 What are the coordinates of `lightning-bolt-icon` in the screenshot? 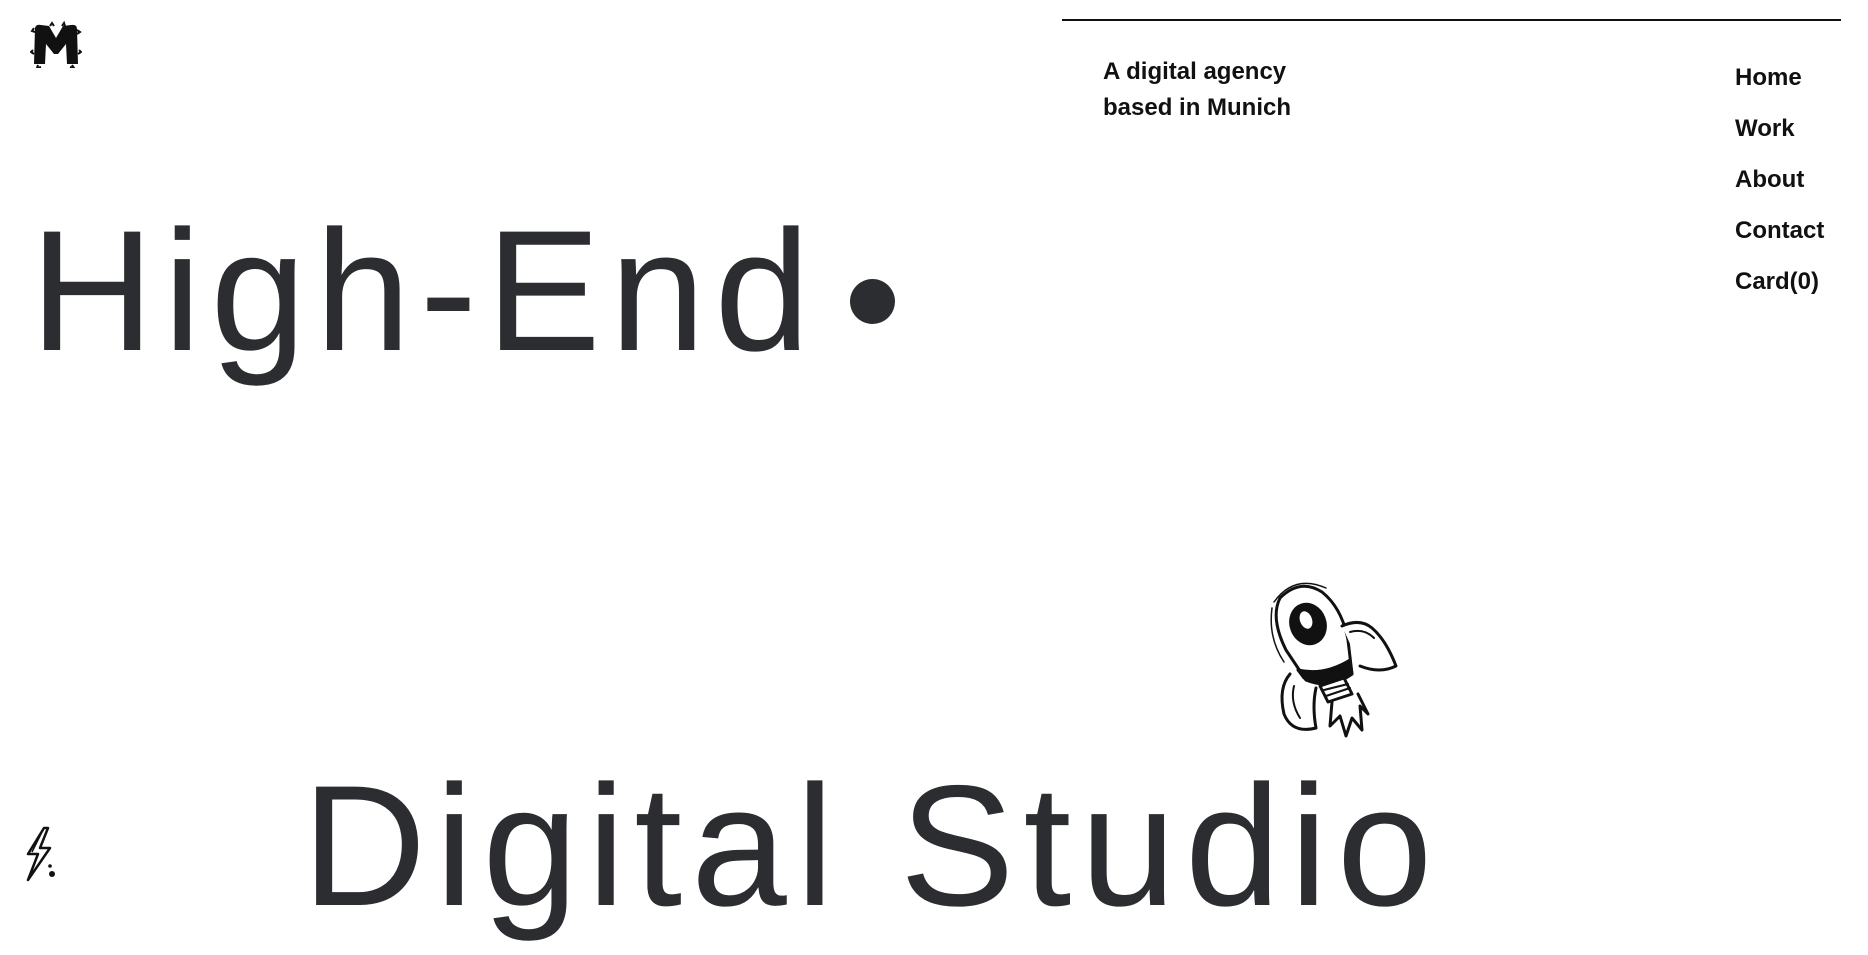 It's located at (40, 854).